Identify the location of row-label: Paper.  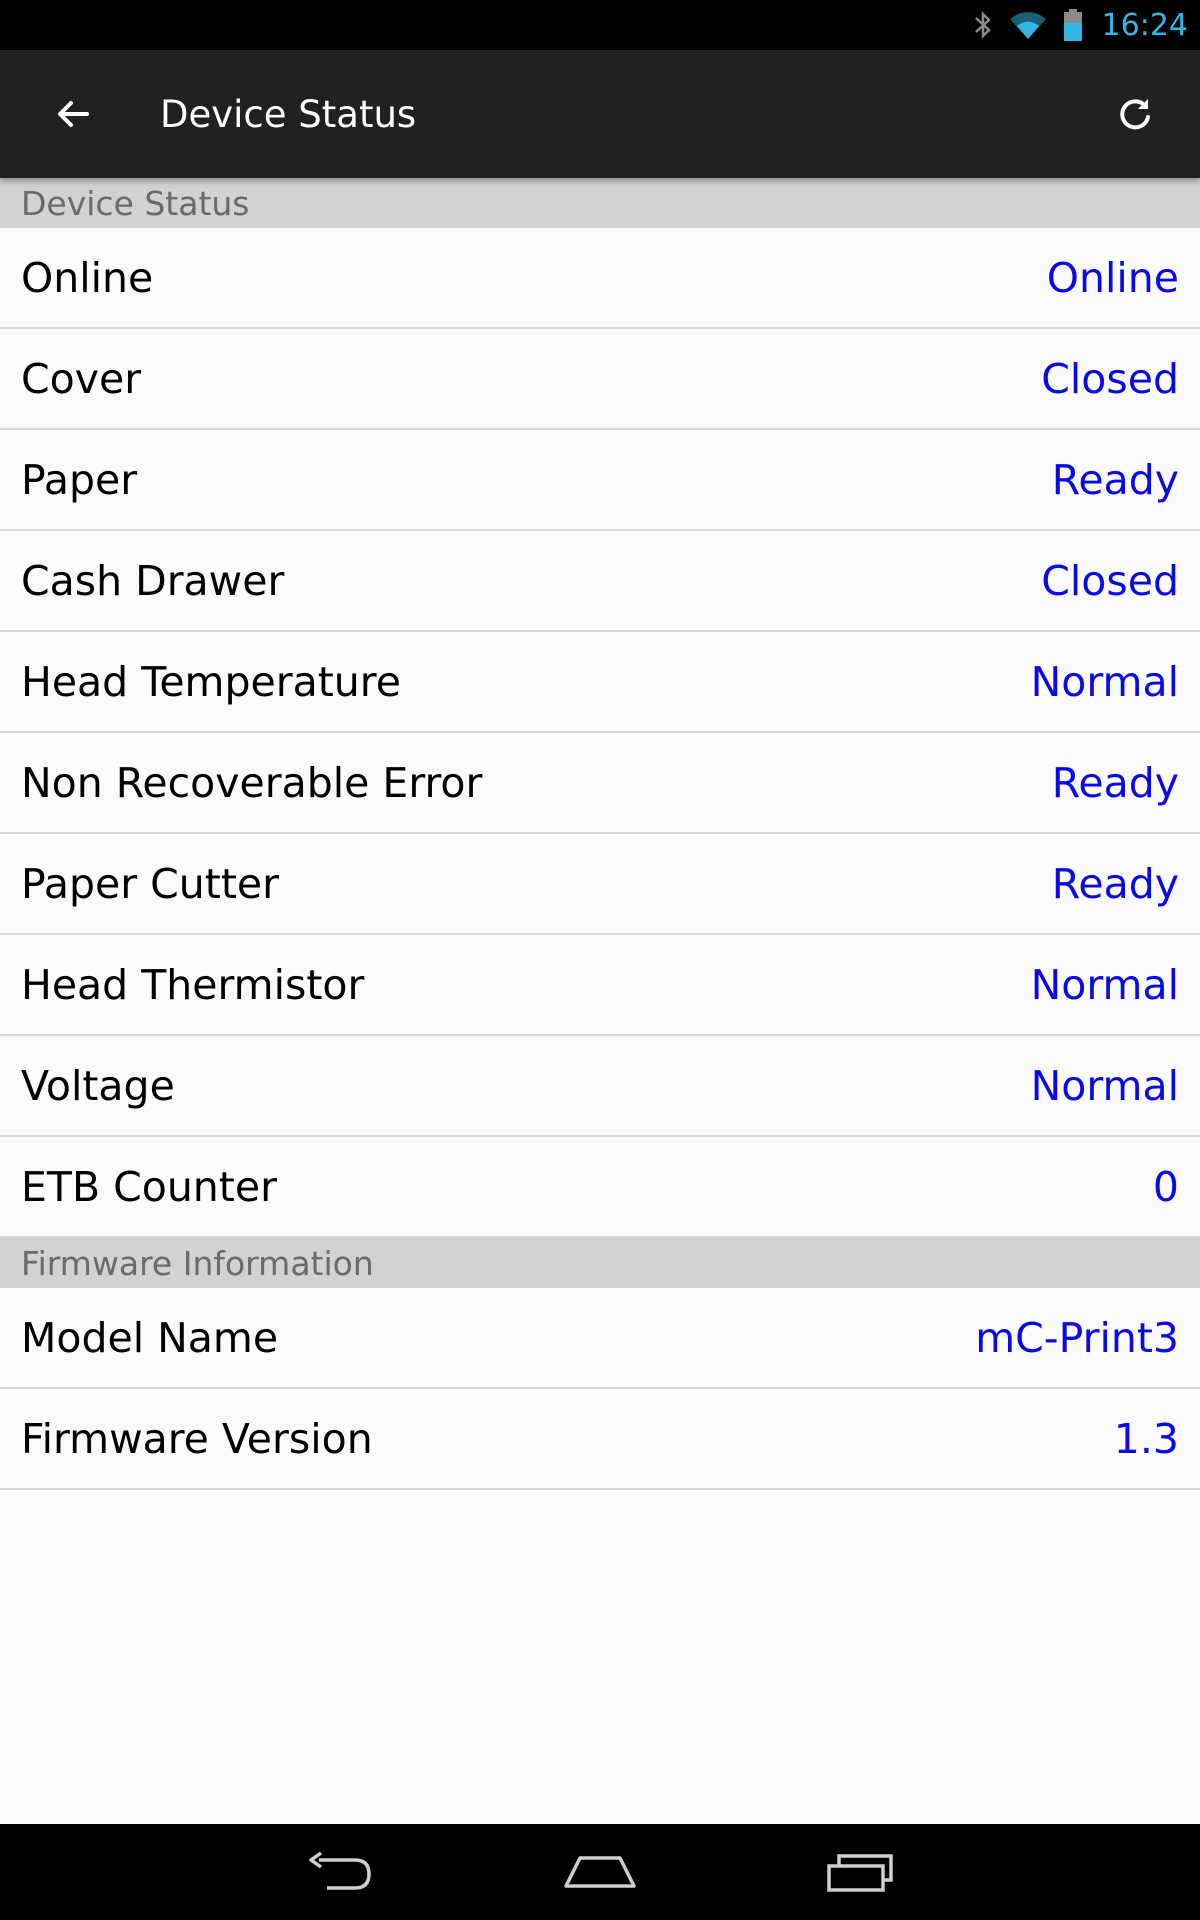
(79, 479).